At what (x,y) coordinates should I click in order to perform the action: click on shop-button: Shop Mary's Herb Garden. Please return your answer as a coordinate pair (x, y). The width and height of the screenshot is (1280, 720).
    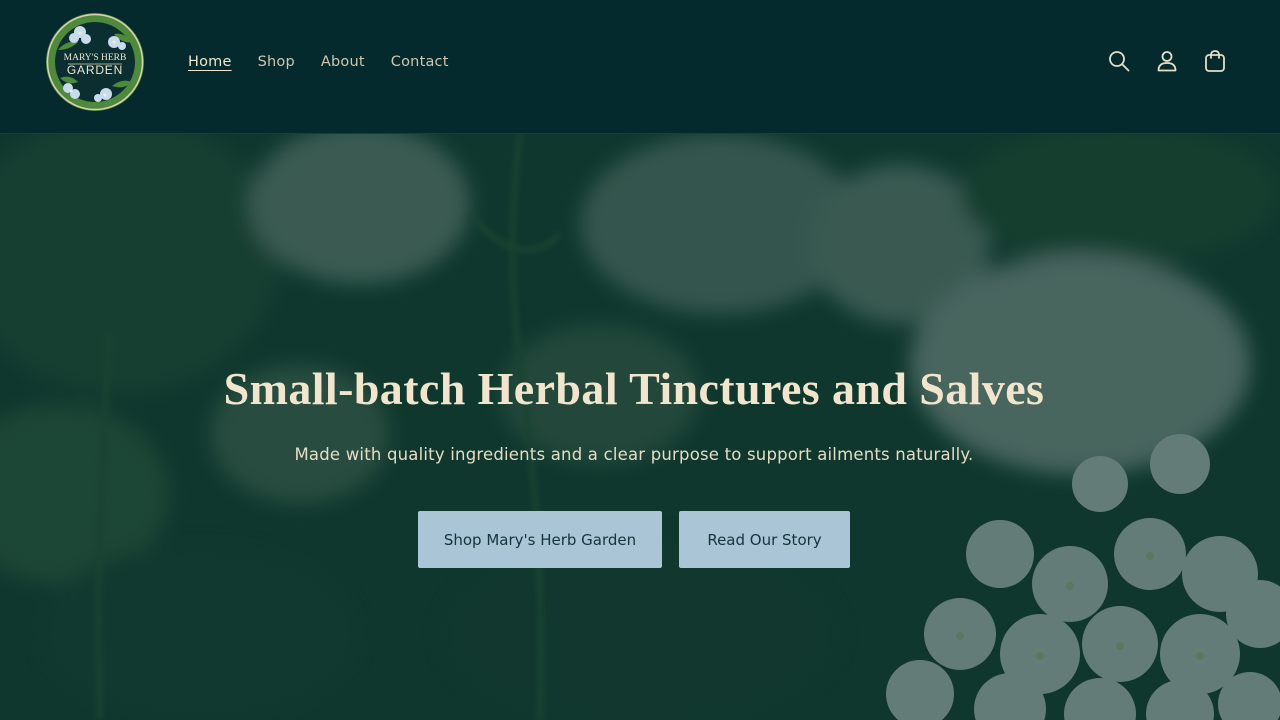
    Looking at the image, I should click on (540, 539).